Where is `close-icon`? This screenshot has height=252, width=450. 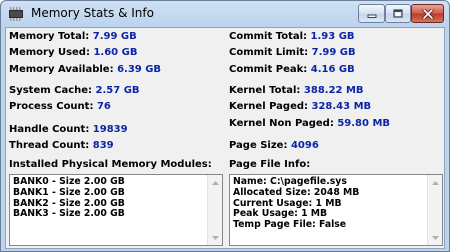 close-icon is located at coordinates (427, 13).